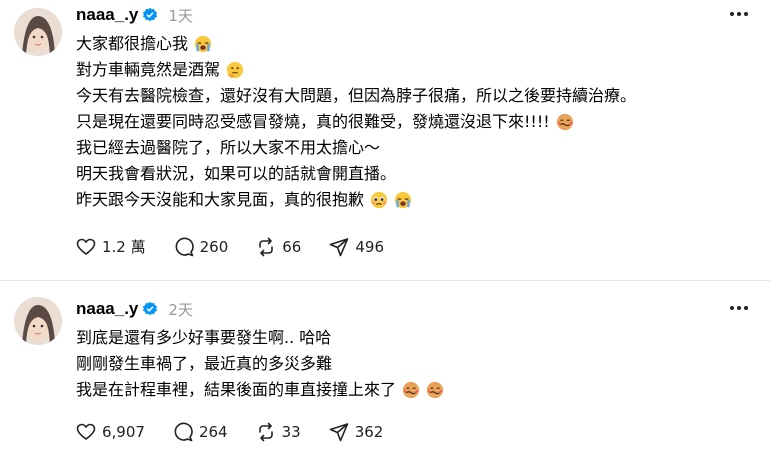 The width and height of the screenshot is (770, 457). Describe the element at coordinates (132, 43) in the screenshot. I see `text-line-content: 大家都很擔心我` at that location.